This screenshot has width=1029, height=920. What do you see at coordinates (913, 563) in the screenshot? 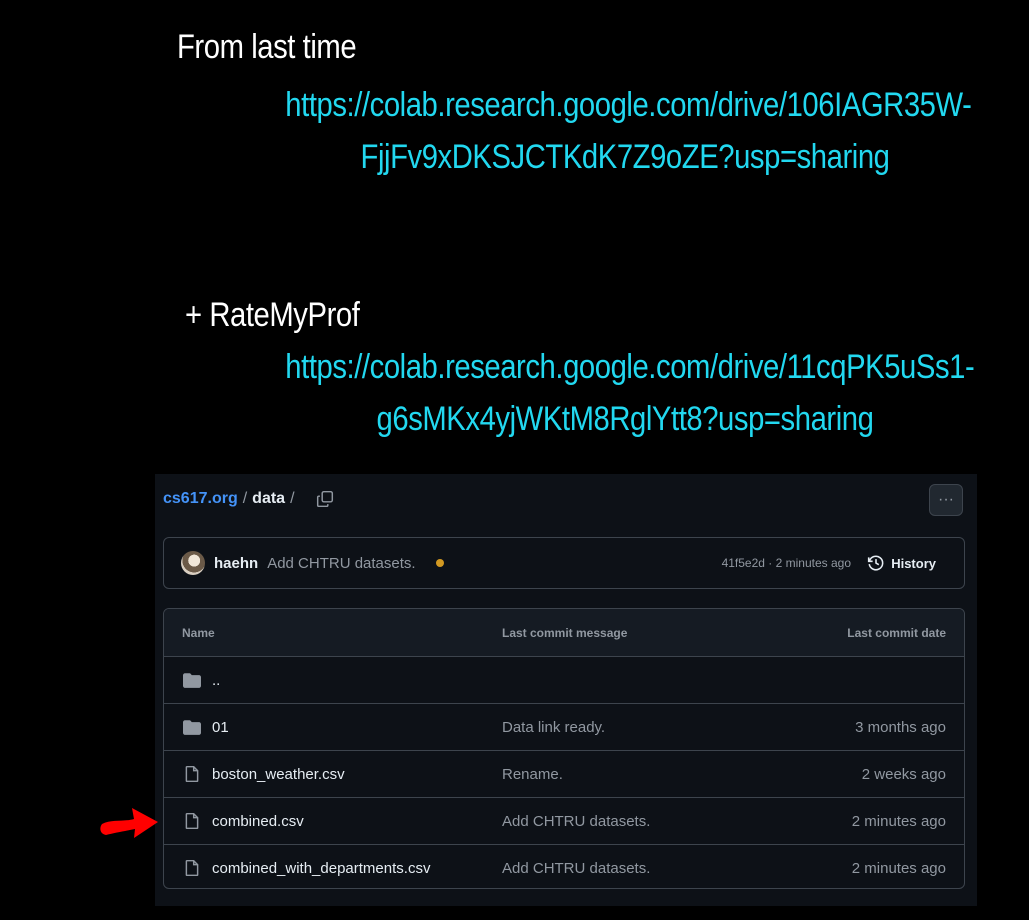
I see `history-label: History` at bounding box center [913, 563].